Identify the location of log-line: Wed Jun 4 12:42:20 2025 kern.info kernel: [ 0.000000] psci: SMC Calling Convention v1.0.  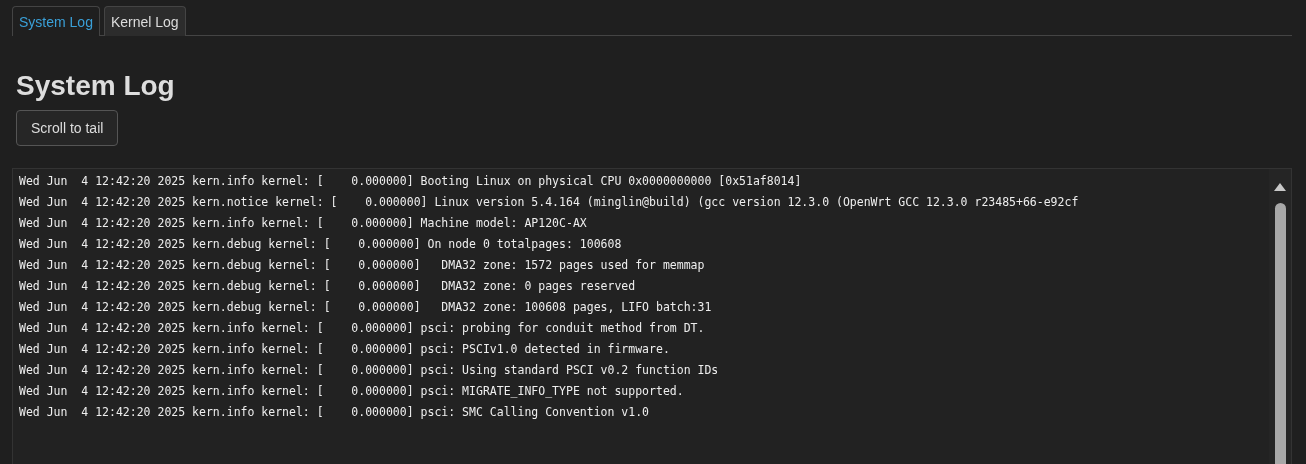
(335, 412).